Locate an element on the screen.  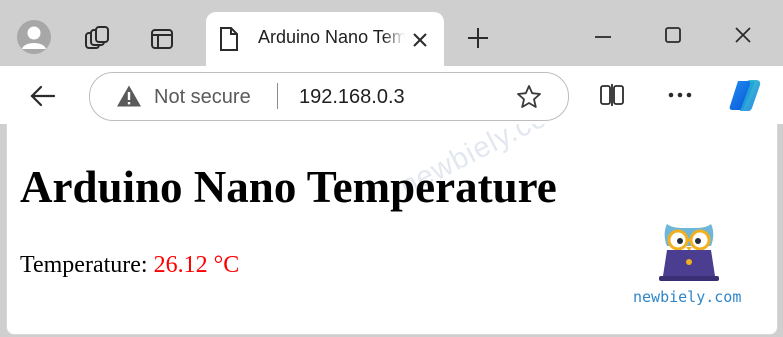
avatar-icon is located at coordinates (34, 37).